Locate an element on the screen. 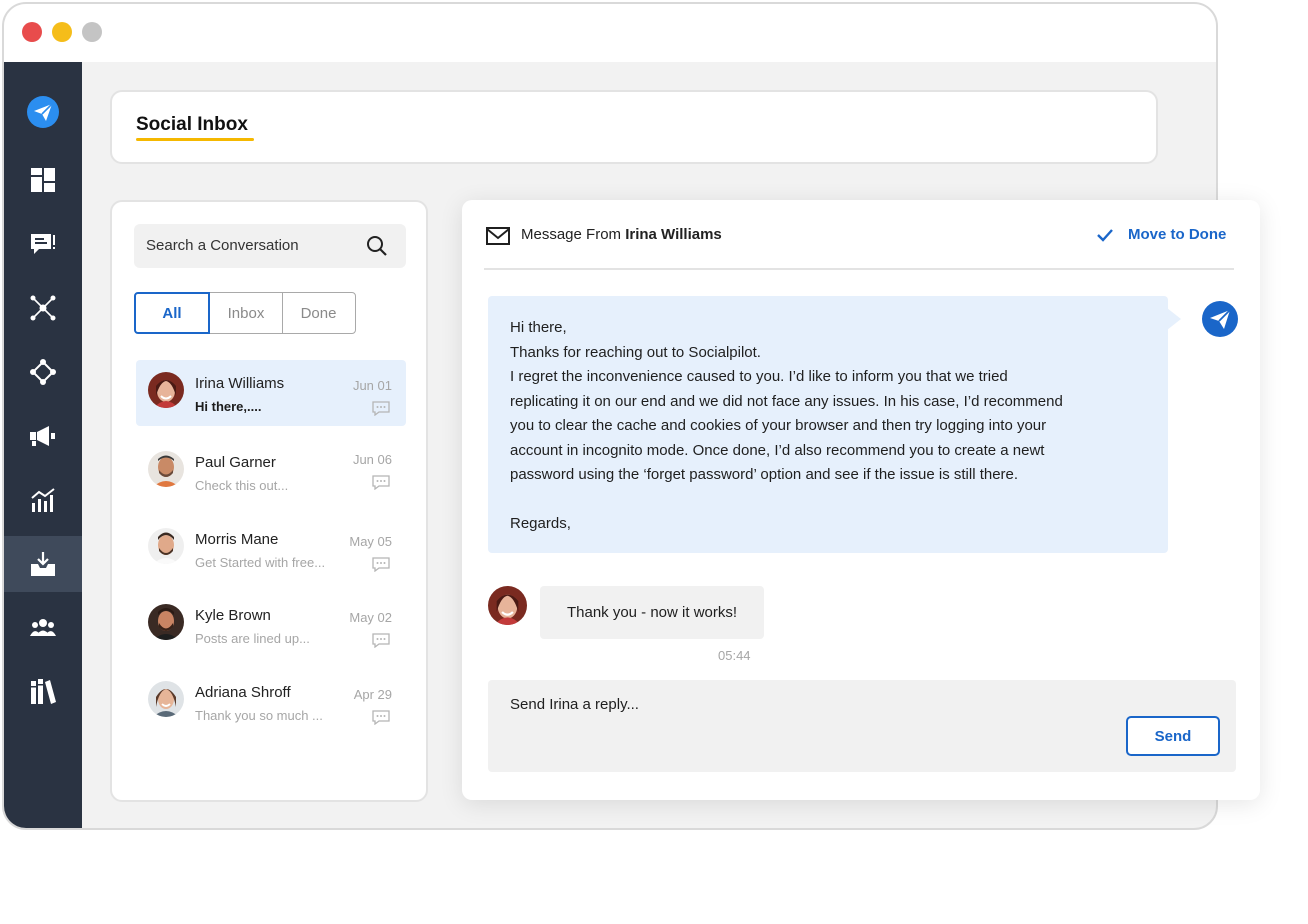  search-input: Search a Conversation is located at coordinates (222, 245).